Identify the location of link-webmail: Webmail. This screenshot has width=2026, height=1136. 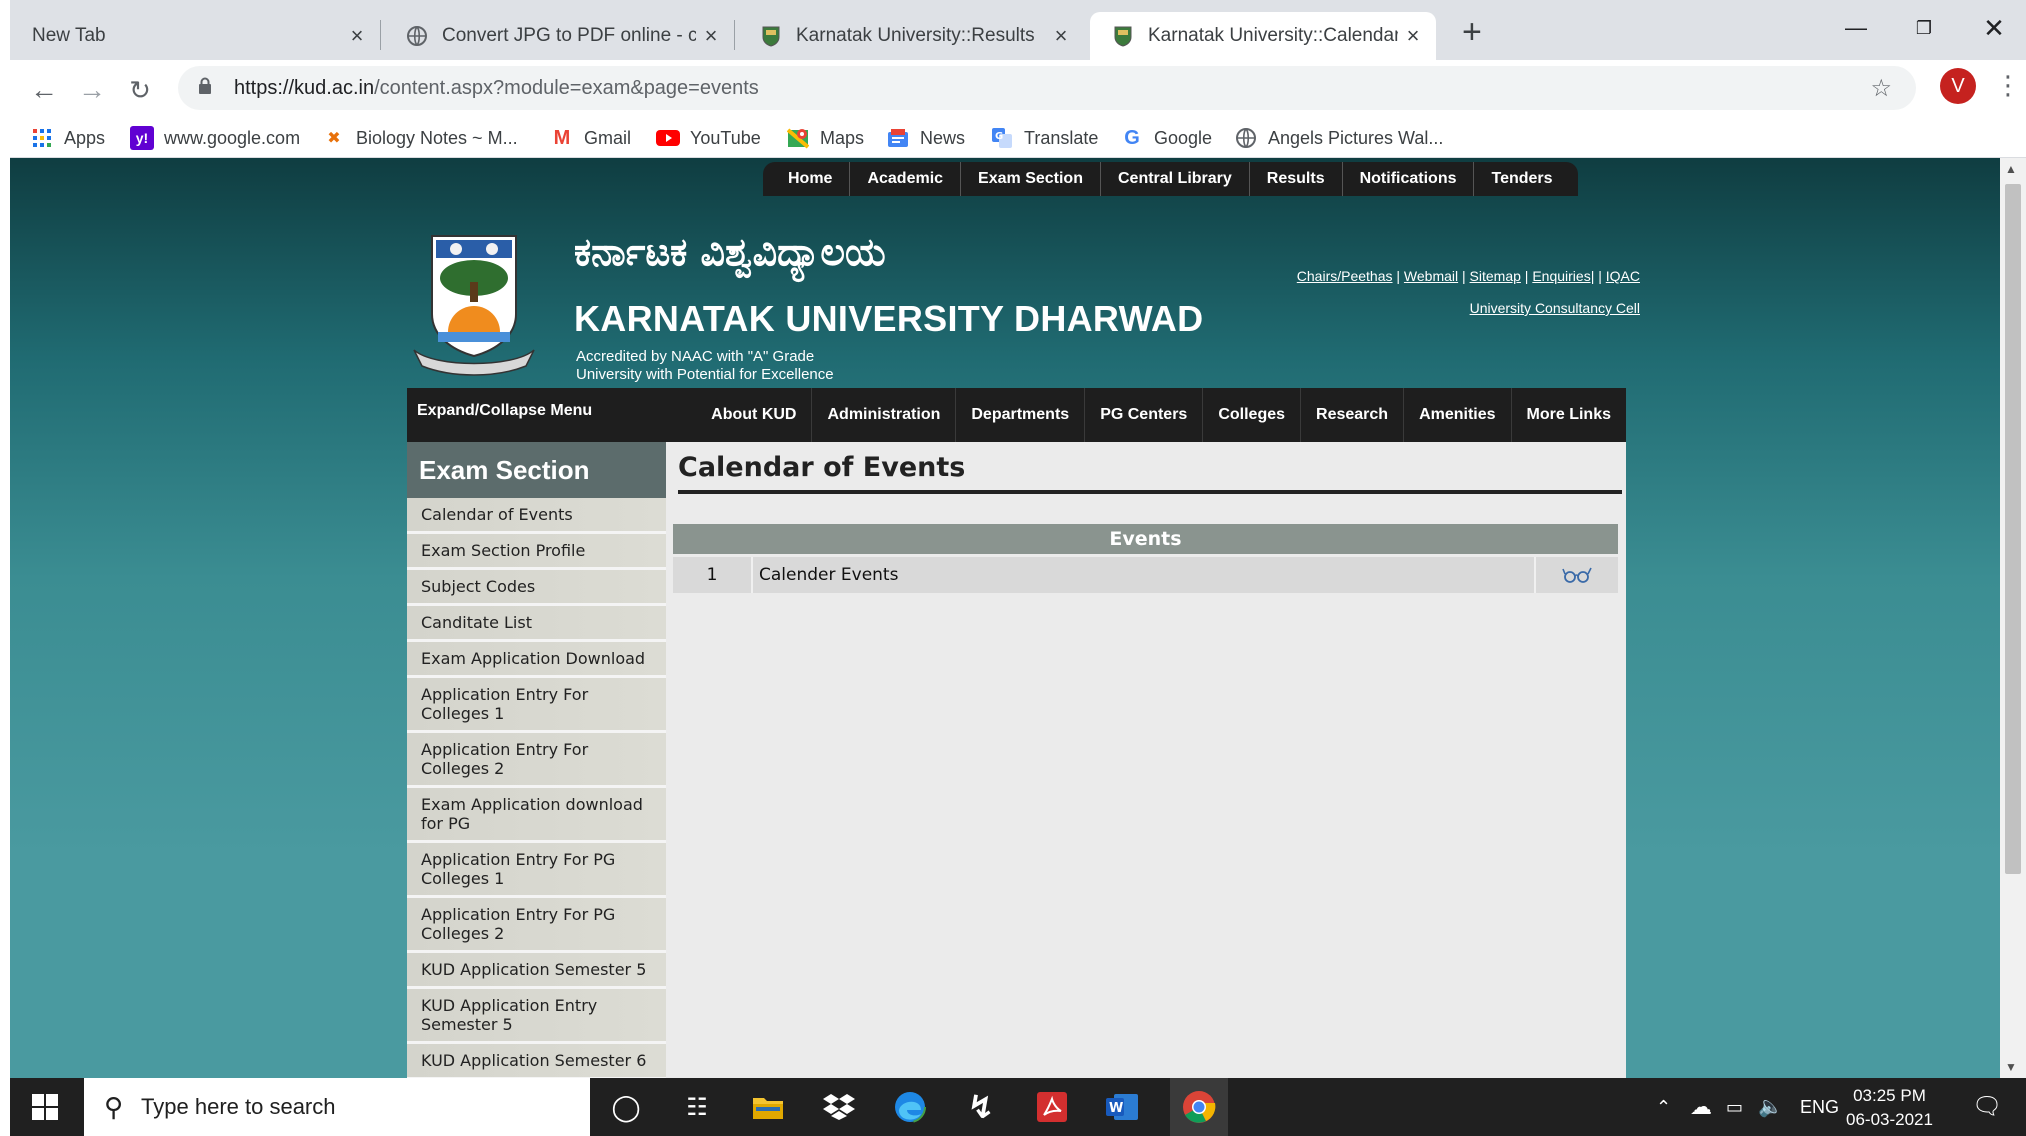
(1431, 276).